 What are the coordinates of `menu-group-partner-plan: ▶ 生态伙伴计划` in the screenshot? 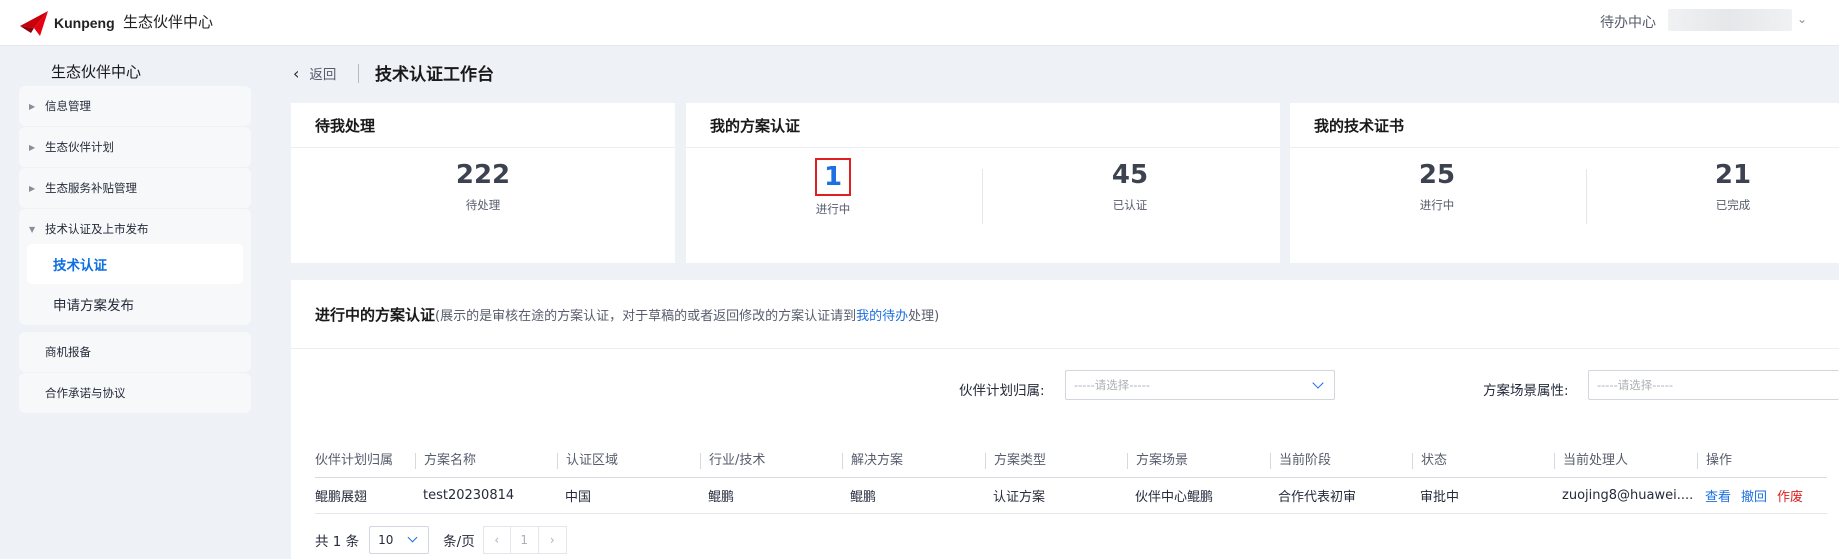 It's located at (135, 147).